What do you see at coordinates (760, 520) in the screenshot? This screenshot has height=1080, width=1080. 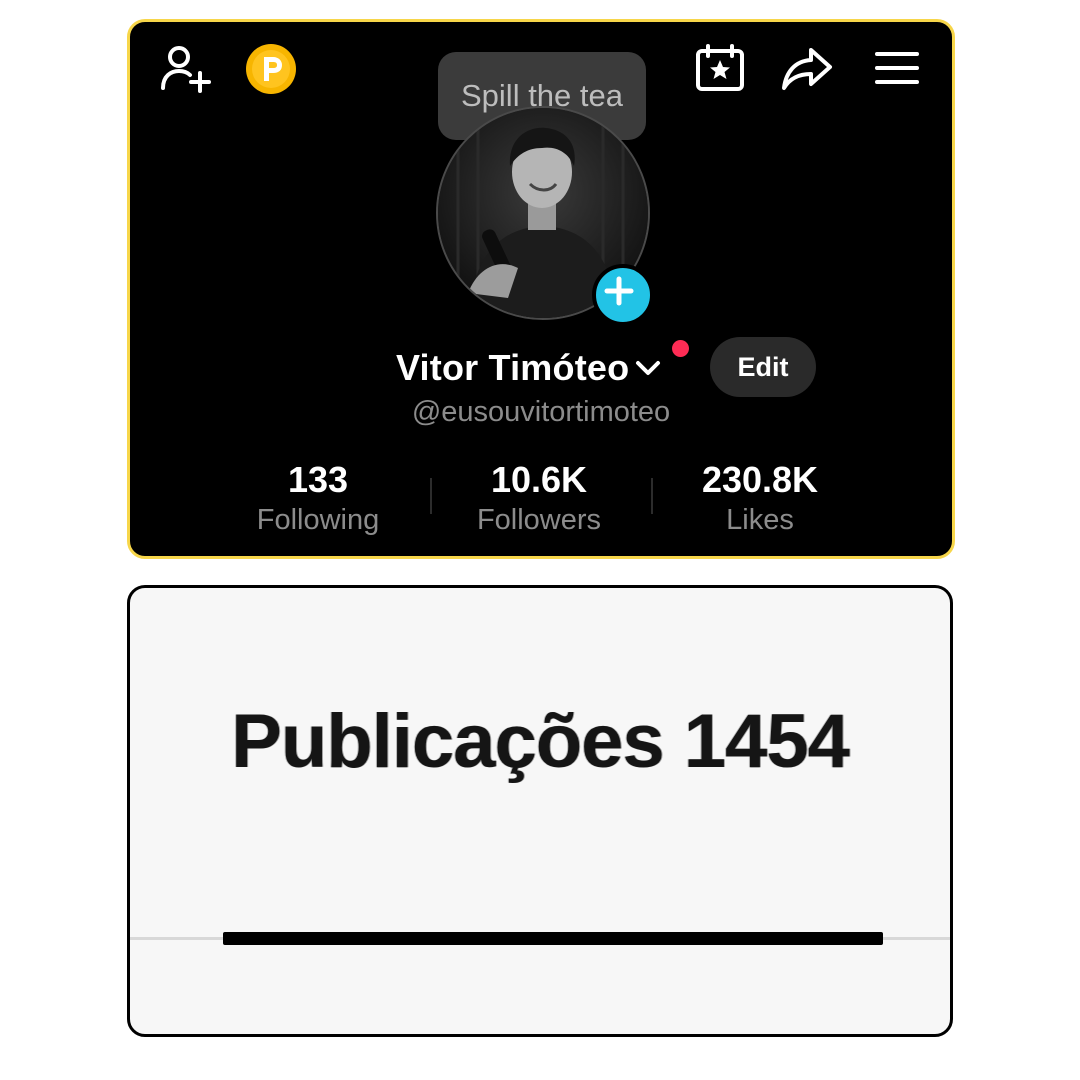 I see `likes-label: Likes` at bounding box center [760, 520].